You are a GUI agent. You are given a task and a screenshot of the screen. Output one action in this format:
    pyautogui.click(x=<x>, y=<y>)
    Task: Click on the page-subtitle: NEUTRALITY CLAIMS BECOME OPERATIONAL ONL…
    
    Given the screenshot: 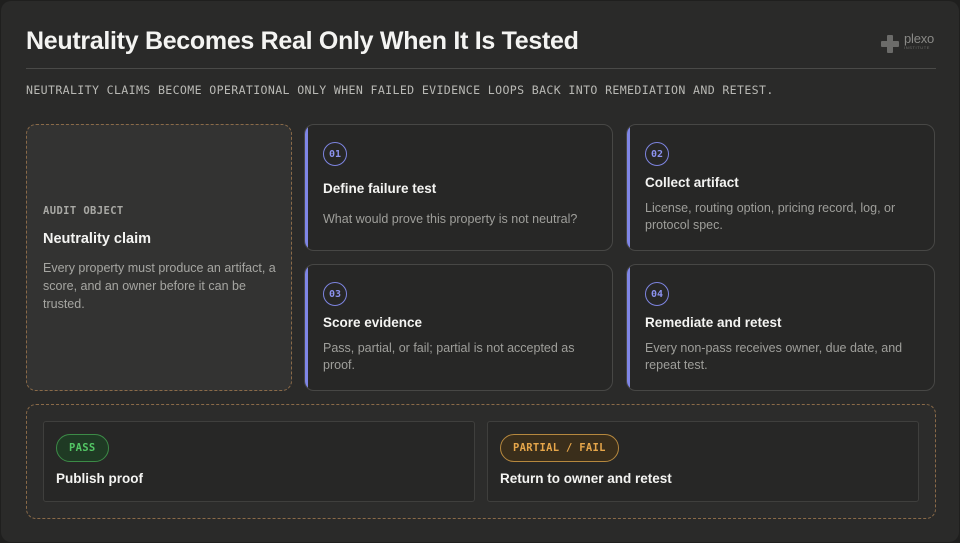 What is the action you would take?
    pyautogui.click(x=400, y=90)
    